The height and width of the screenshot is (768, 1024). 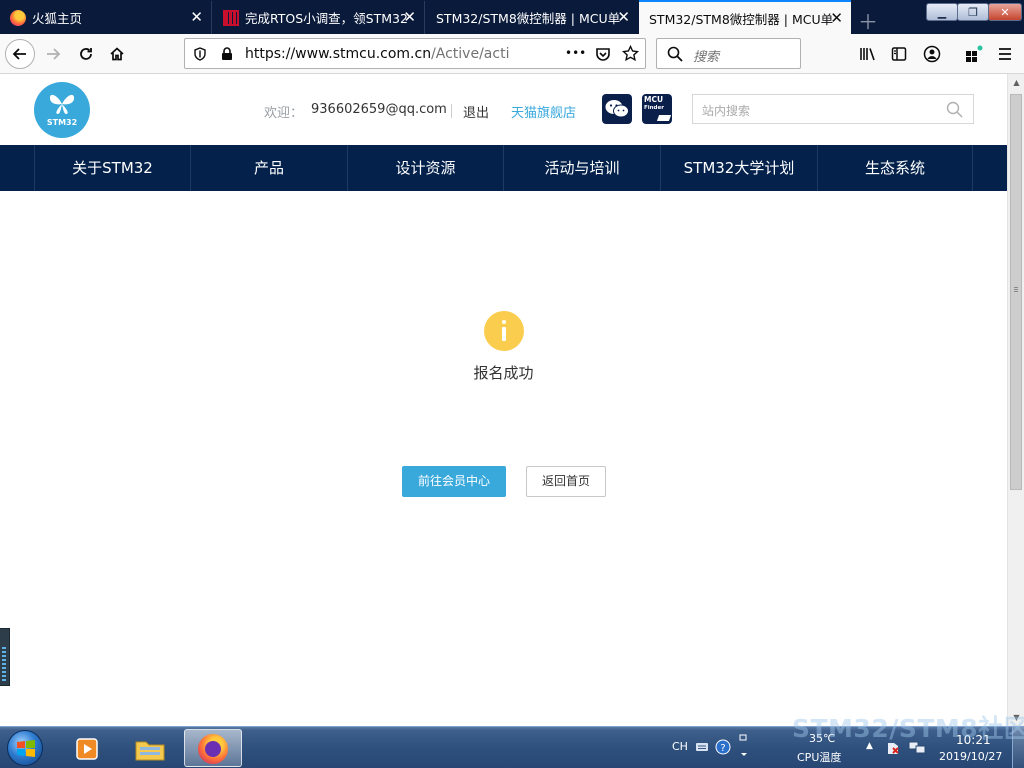 I want to click on scroll-thumb, so click(x=1016, y=292).